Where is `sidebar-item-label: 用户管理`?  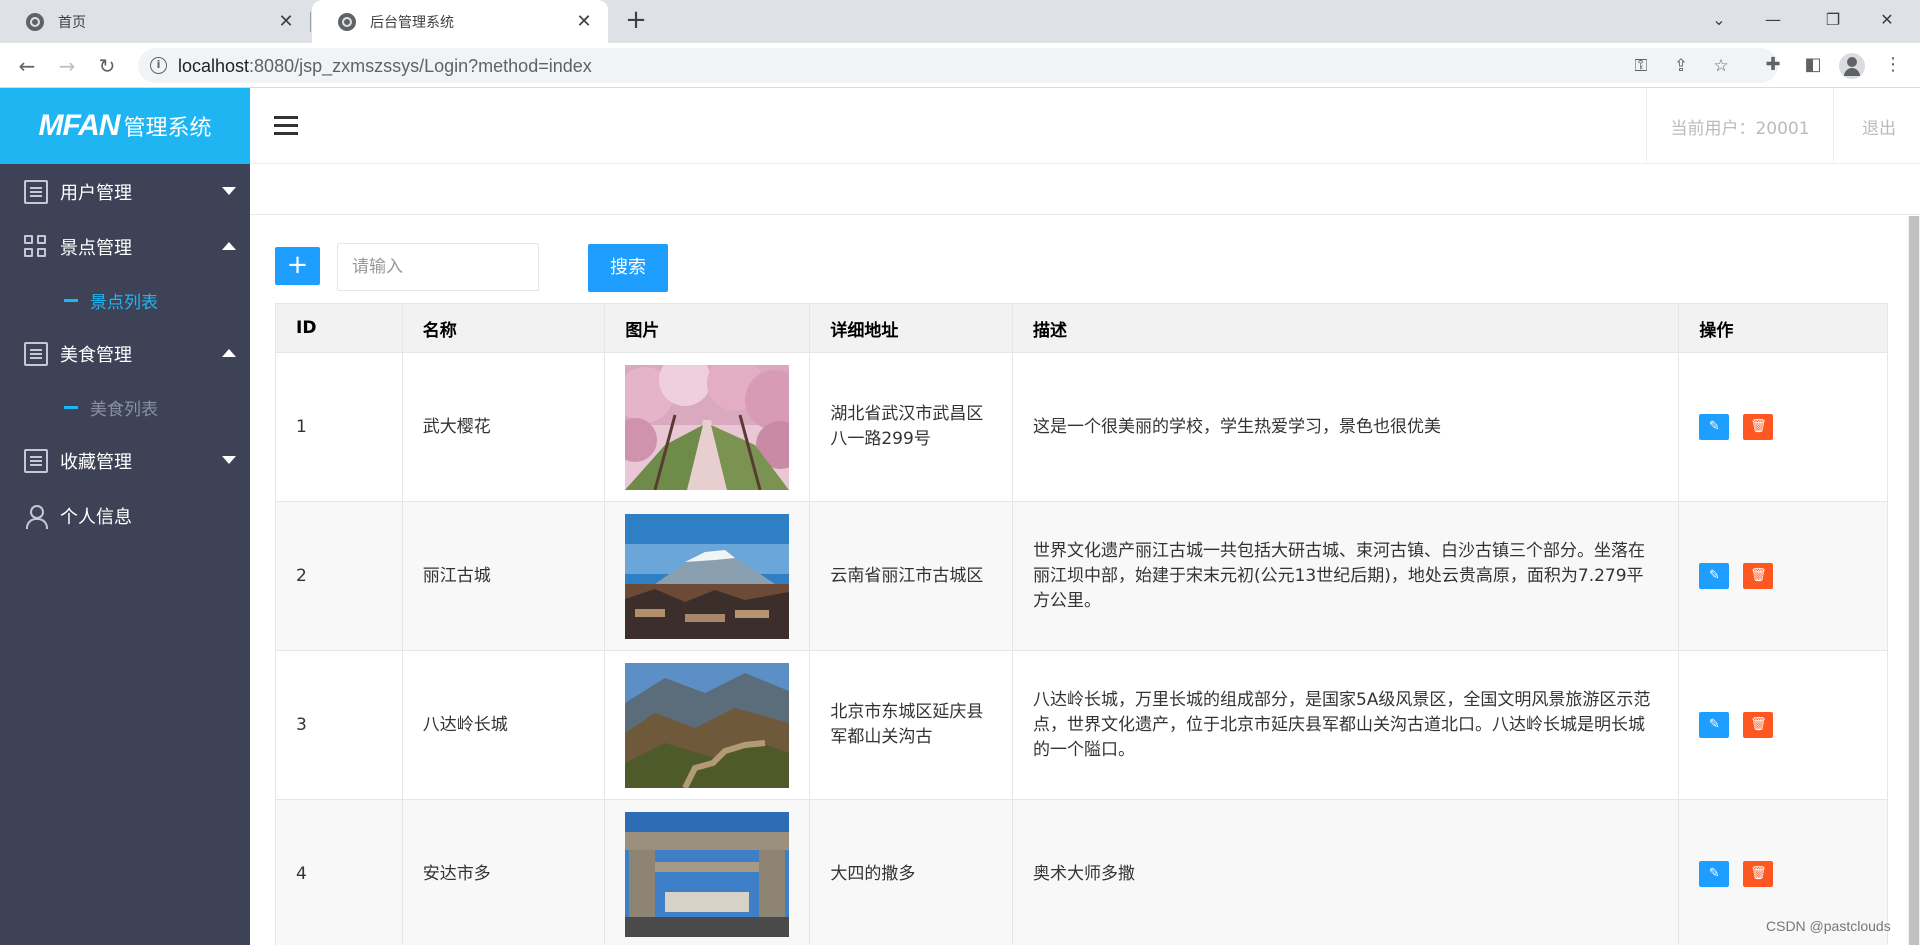
sidebar-item-label: 用户管理 is located at coordinates (96, 193).